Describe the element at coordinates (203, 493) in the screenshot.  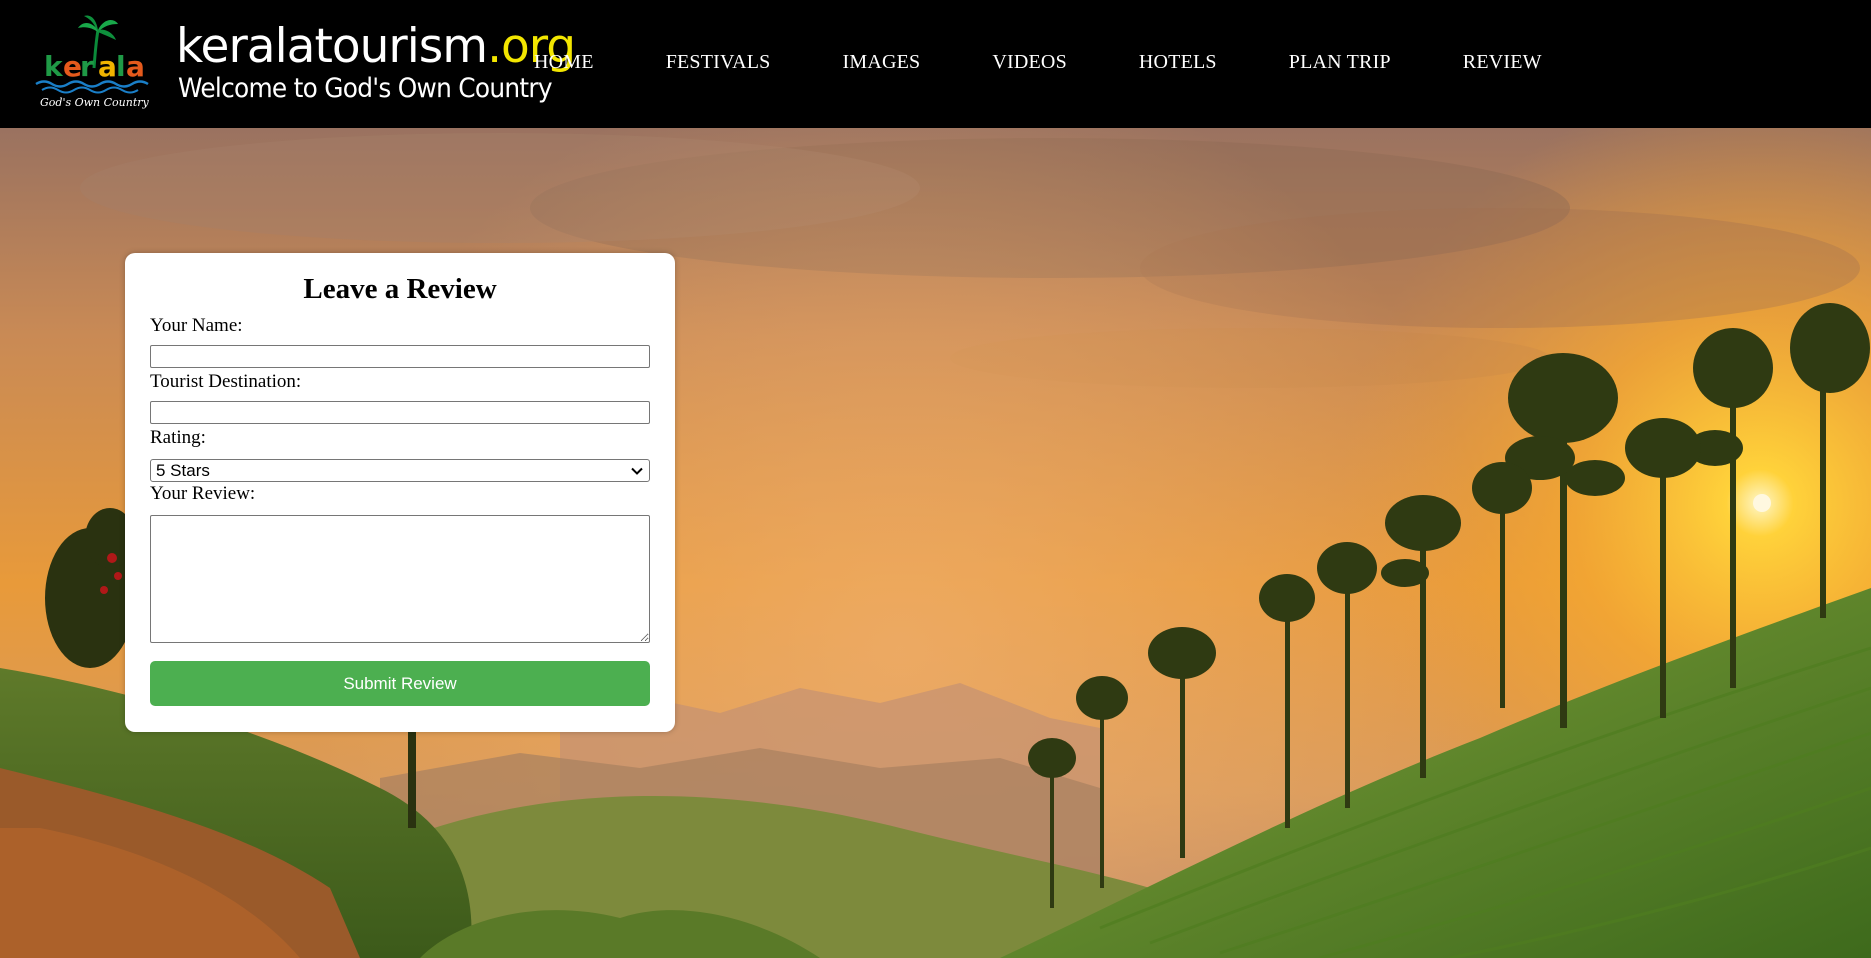
I see `review-label: Your Review:` at that location.